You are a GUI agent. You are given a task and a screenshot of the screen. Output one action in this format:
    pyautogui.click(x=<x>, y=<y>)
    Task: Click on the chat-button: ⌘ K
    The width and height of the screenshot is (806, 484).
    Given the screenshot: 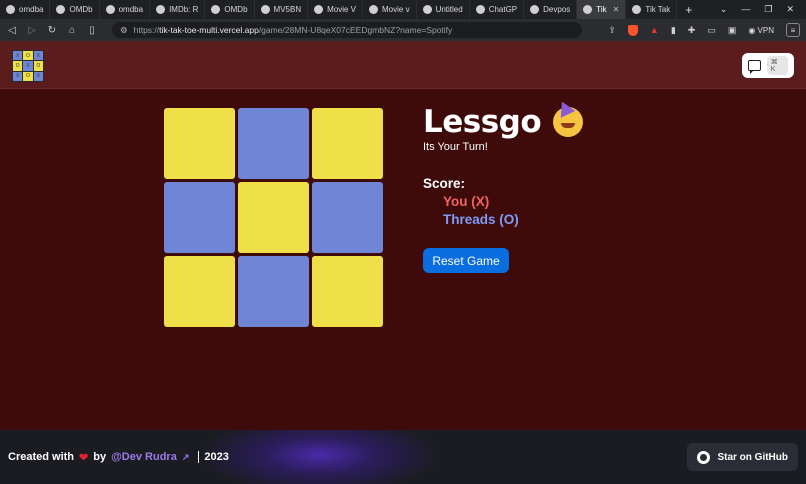 What is the action you would take?
    pyautogui.click(x=768, y=65)
    